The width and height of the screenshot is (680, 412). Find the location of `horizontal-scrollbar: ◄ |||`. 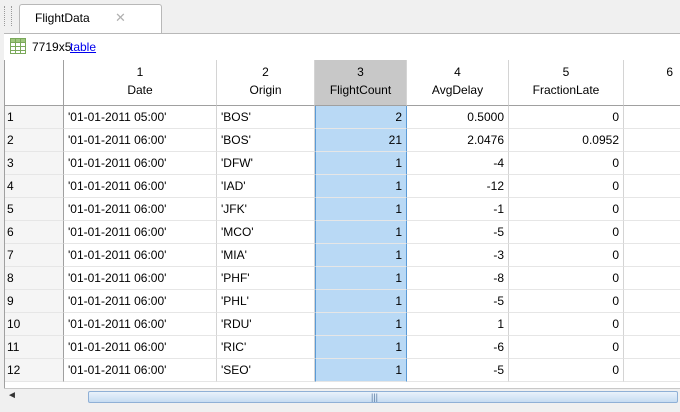

horizontal-scrollbar: ◄ ||| is located at coordinates (342, 396).